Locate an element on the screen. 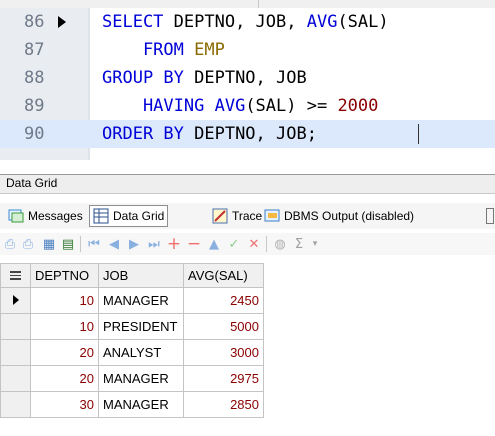 The image size is (495, 436). code-text: SELECT DEPTNO, JOB, AVG(SAL) is located at coordinates (245, 22).